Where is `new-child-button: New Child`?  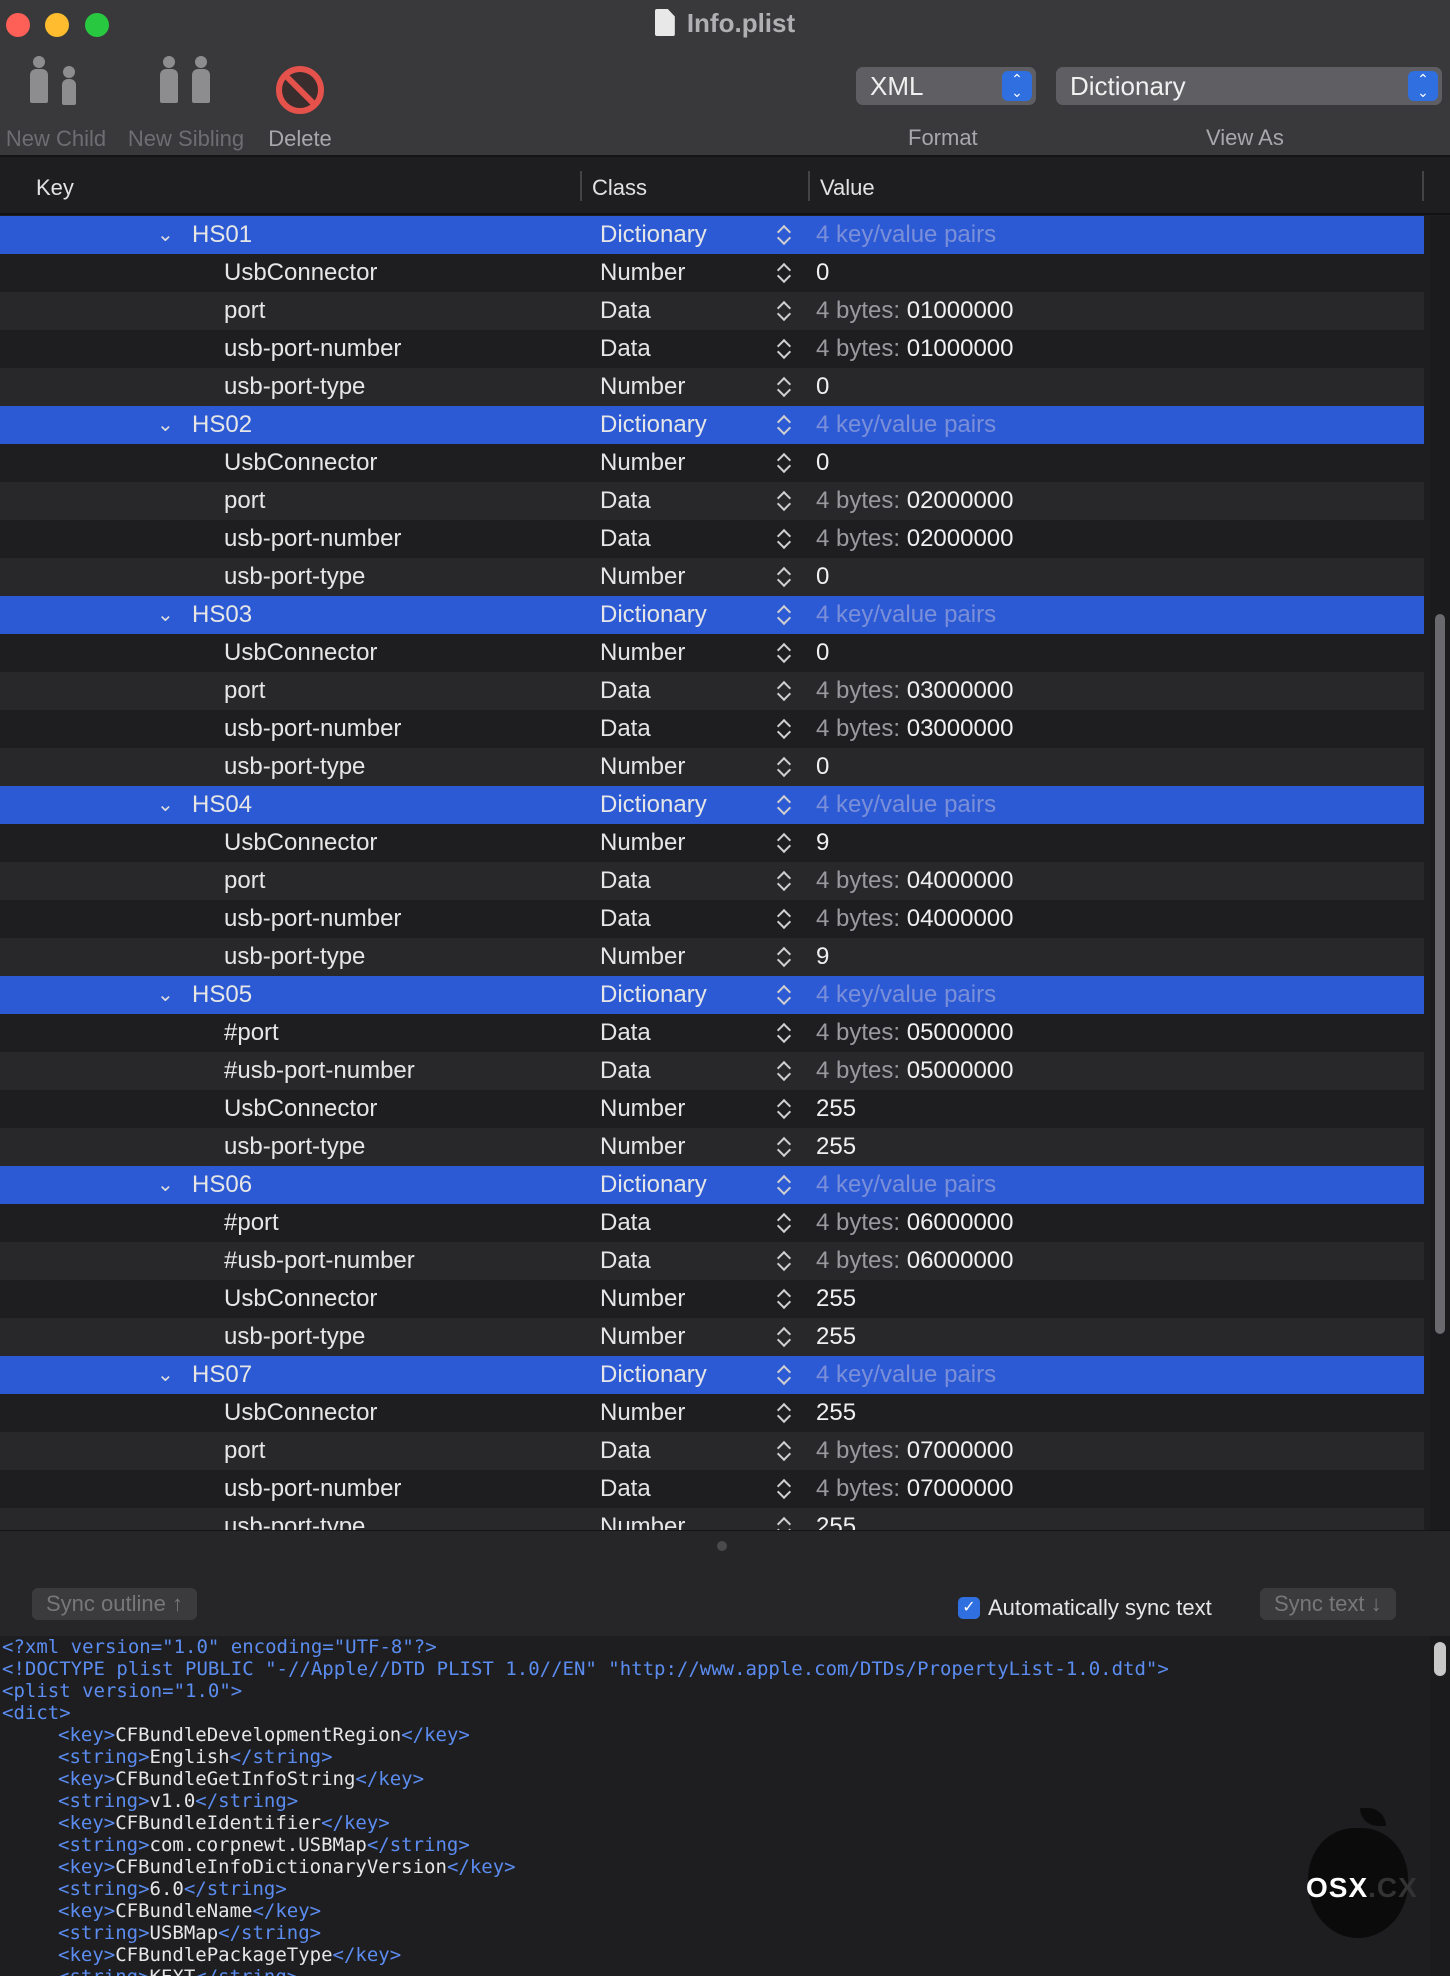 new-child-button: New Child is located at coordinates (56, 104).